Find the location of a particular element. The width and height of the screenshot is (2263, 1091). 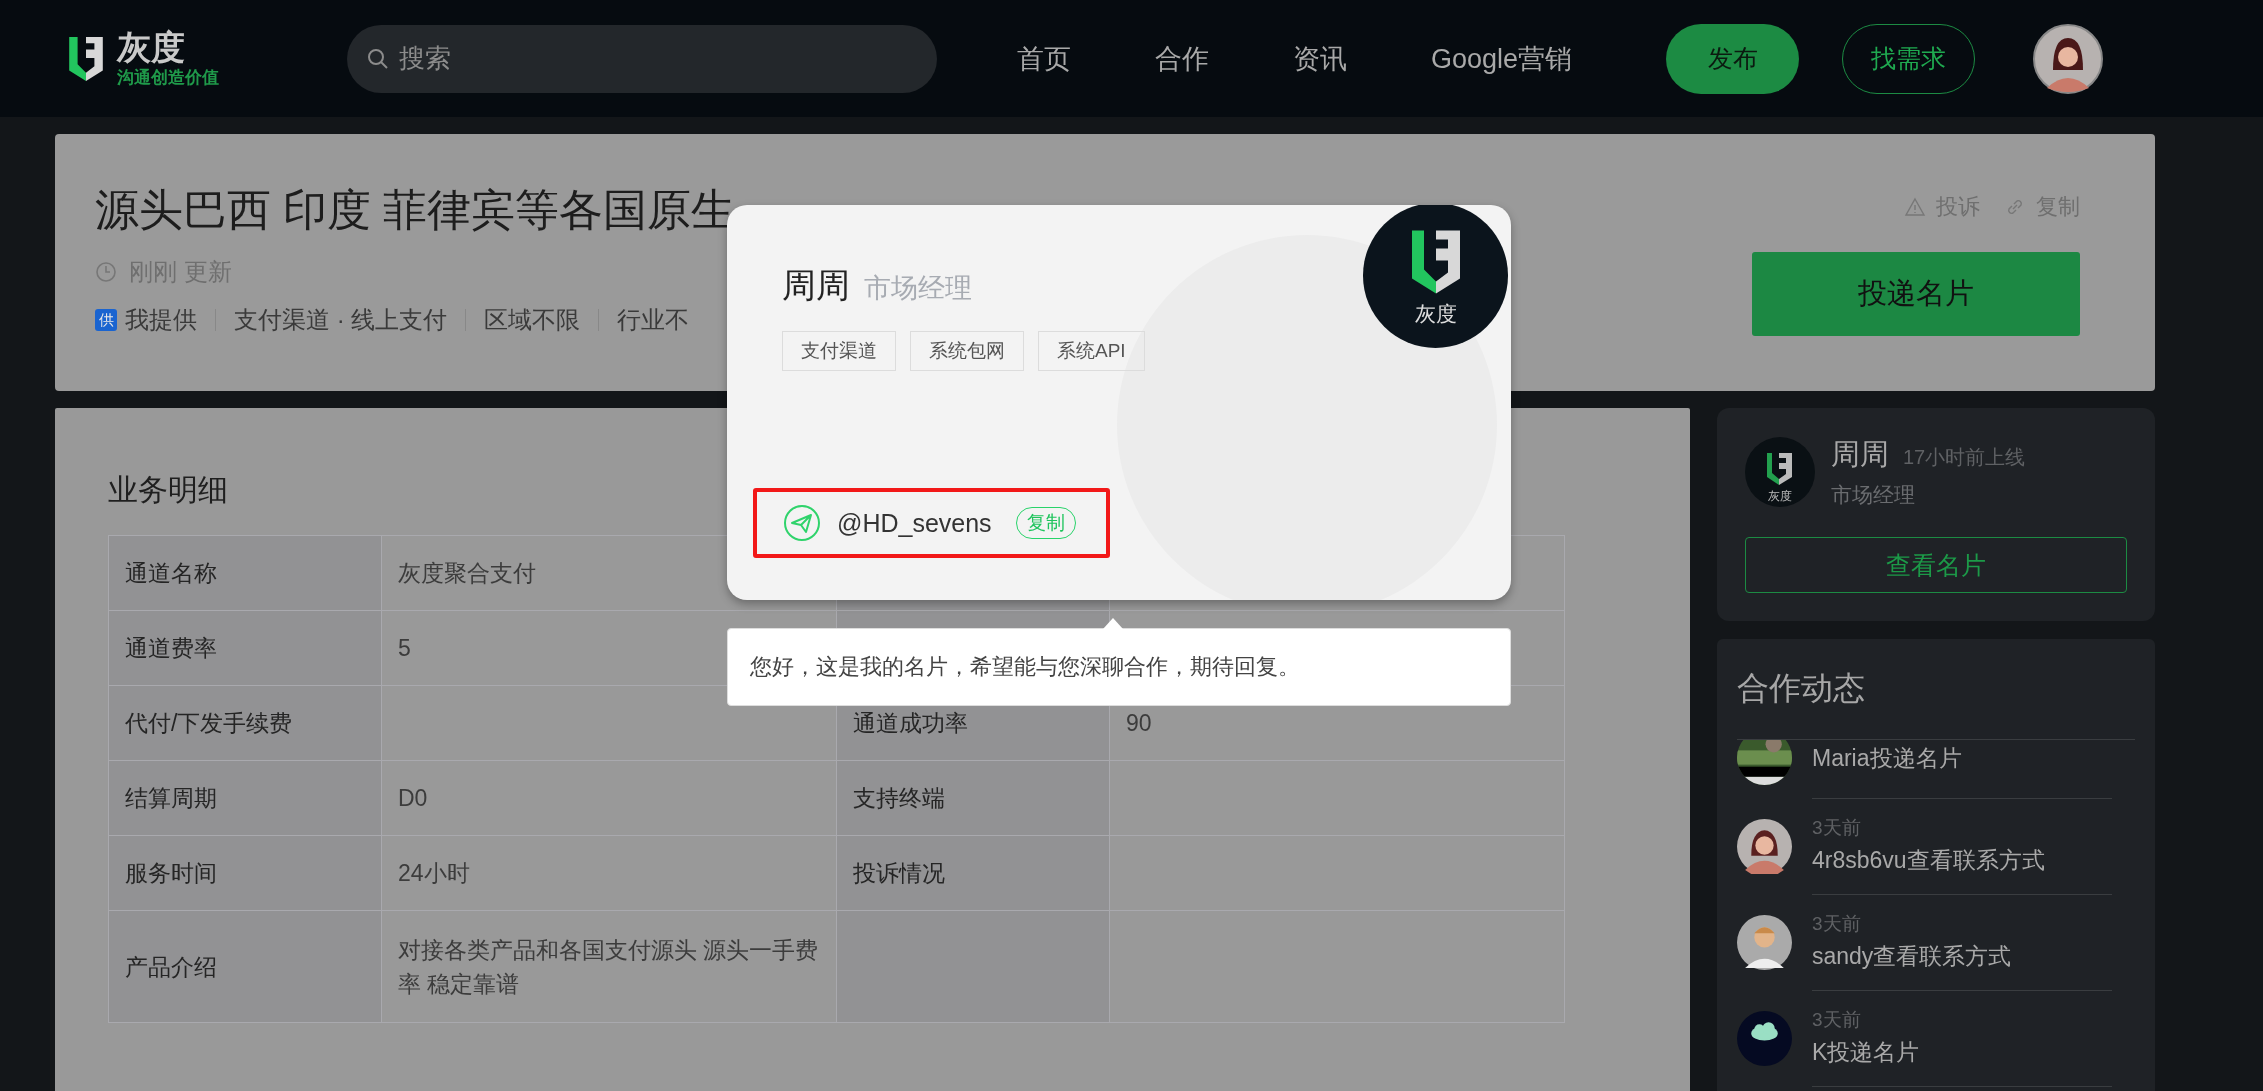

profile-role: 市场经理 is located at coordinates (1873, 495).